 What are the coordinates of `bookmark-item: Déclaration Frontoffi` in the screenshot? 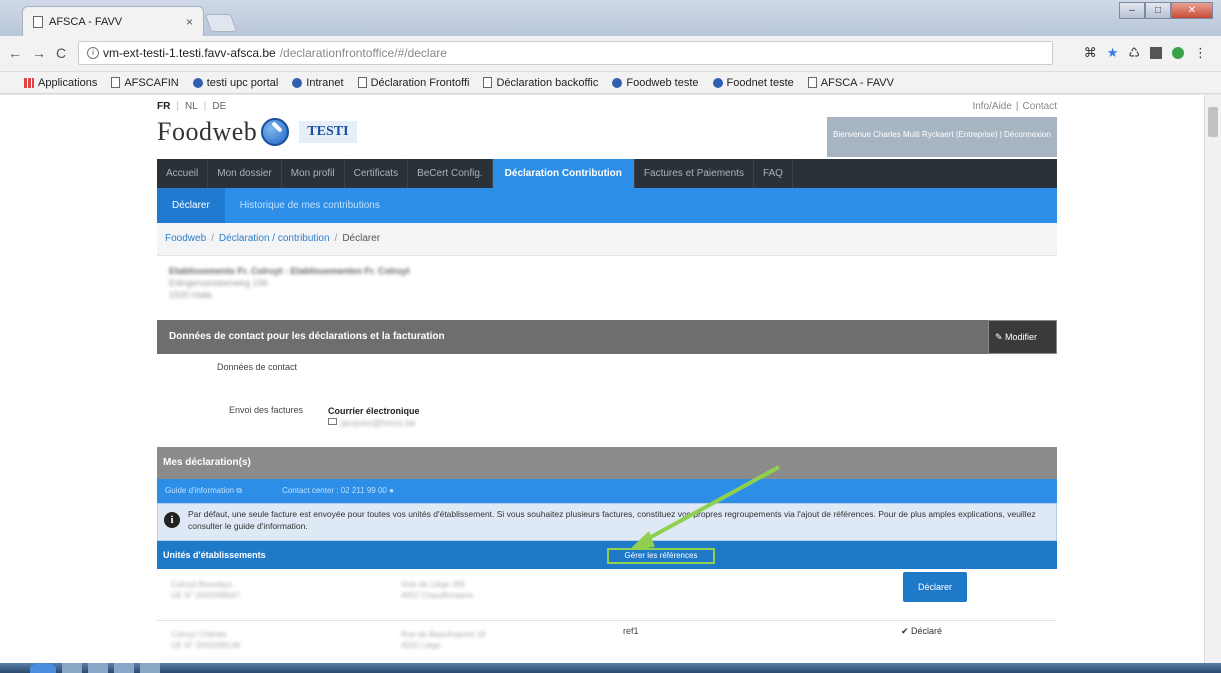 It's located at (413, 82).